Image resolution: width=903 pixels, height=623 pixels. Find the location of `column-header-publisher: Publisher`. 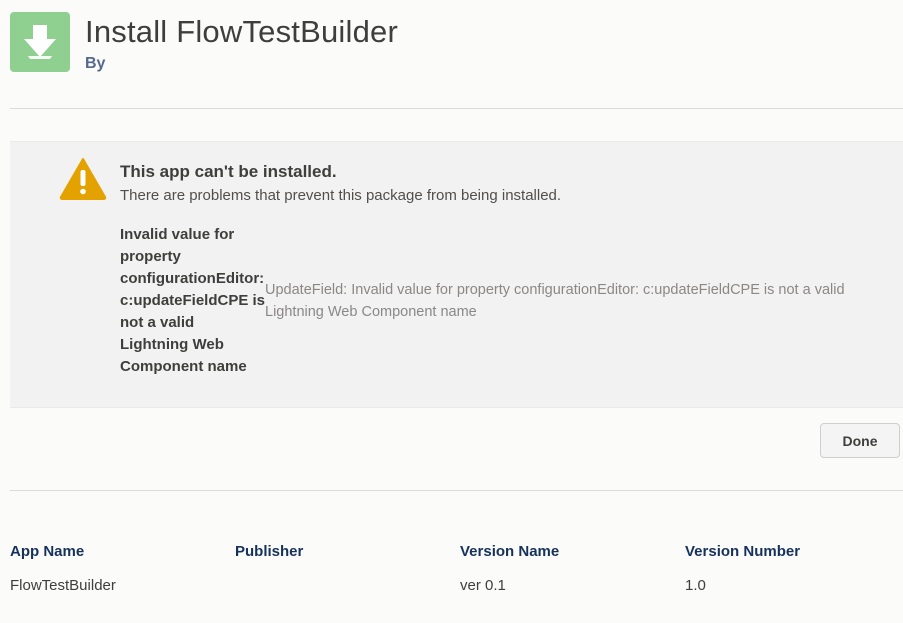

column-header-publisher: Publisher is located at coordinates (269, 551).